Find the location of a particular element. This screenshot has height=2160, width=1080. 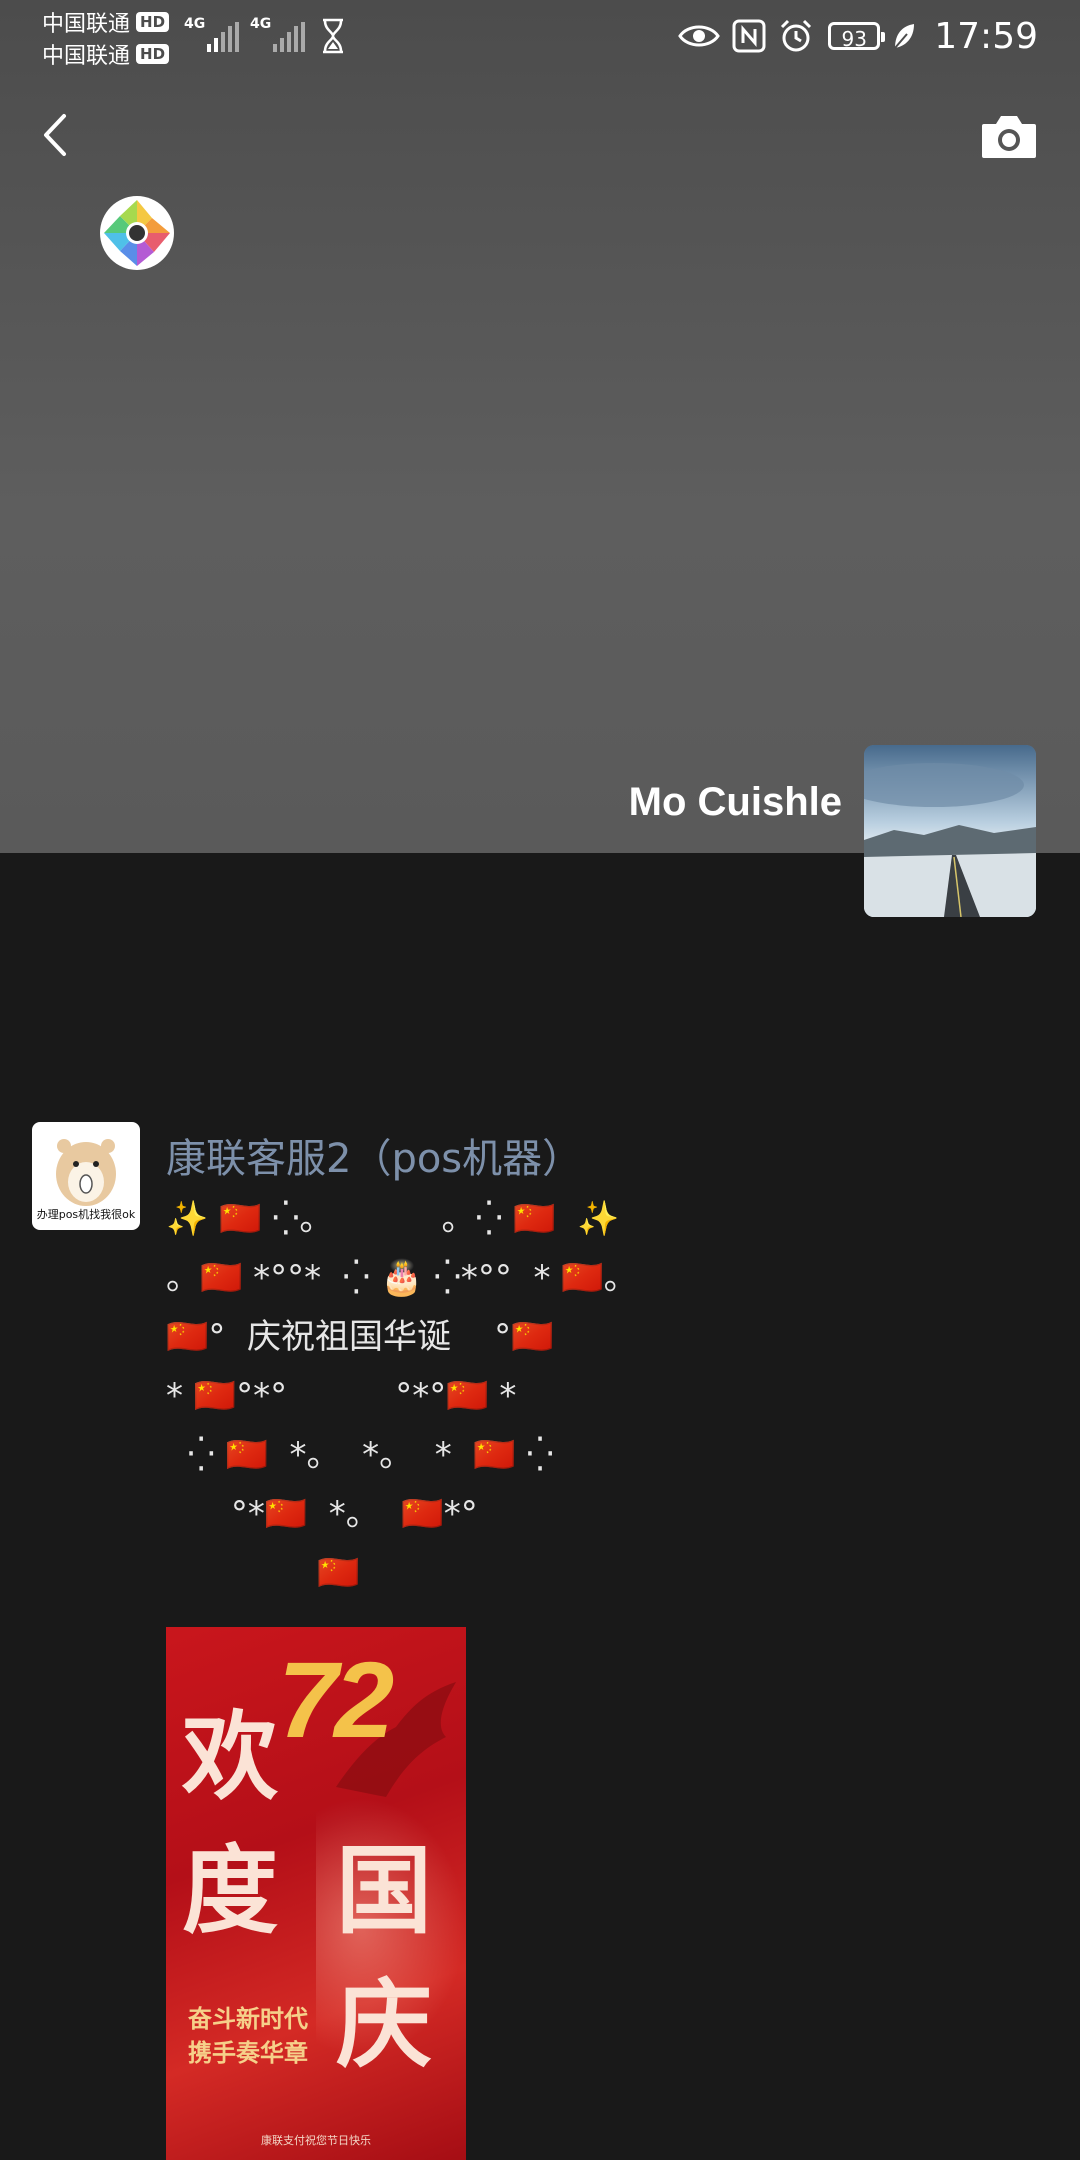

post-text-line: ⁛ 🇨🇳 *。 *。 * 🇨🇳 ⁛ is located at coordinates (360, 1455).